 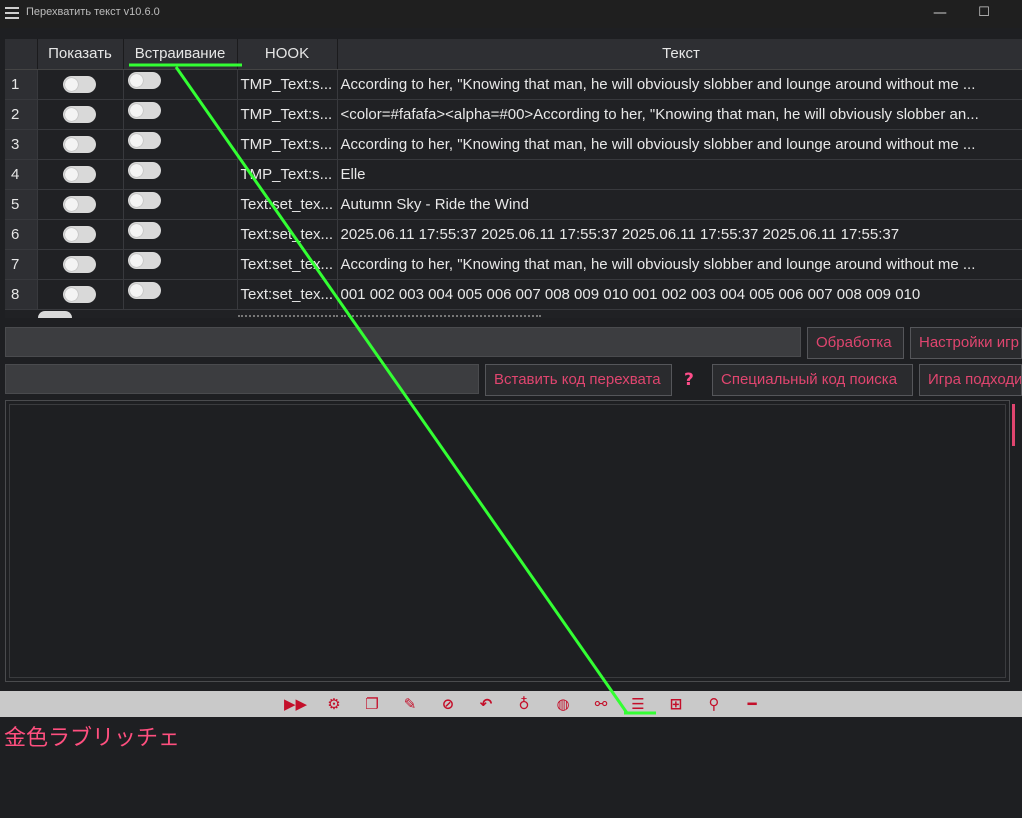 I want to click on side-tab-active, so click(x=1013, y=425).